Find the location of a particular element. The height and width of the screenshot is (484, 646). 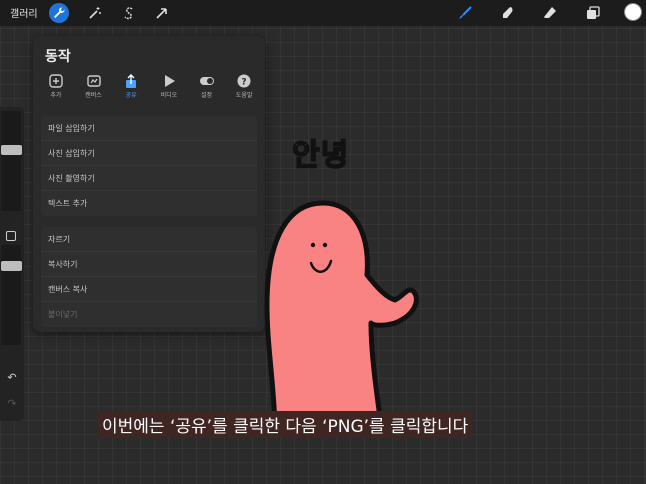

canvas-greeting-text: 안녕 is located at coordinates (320, 155).